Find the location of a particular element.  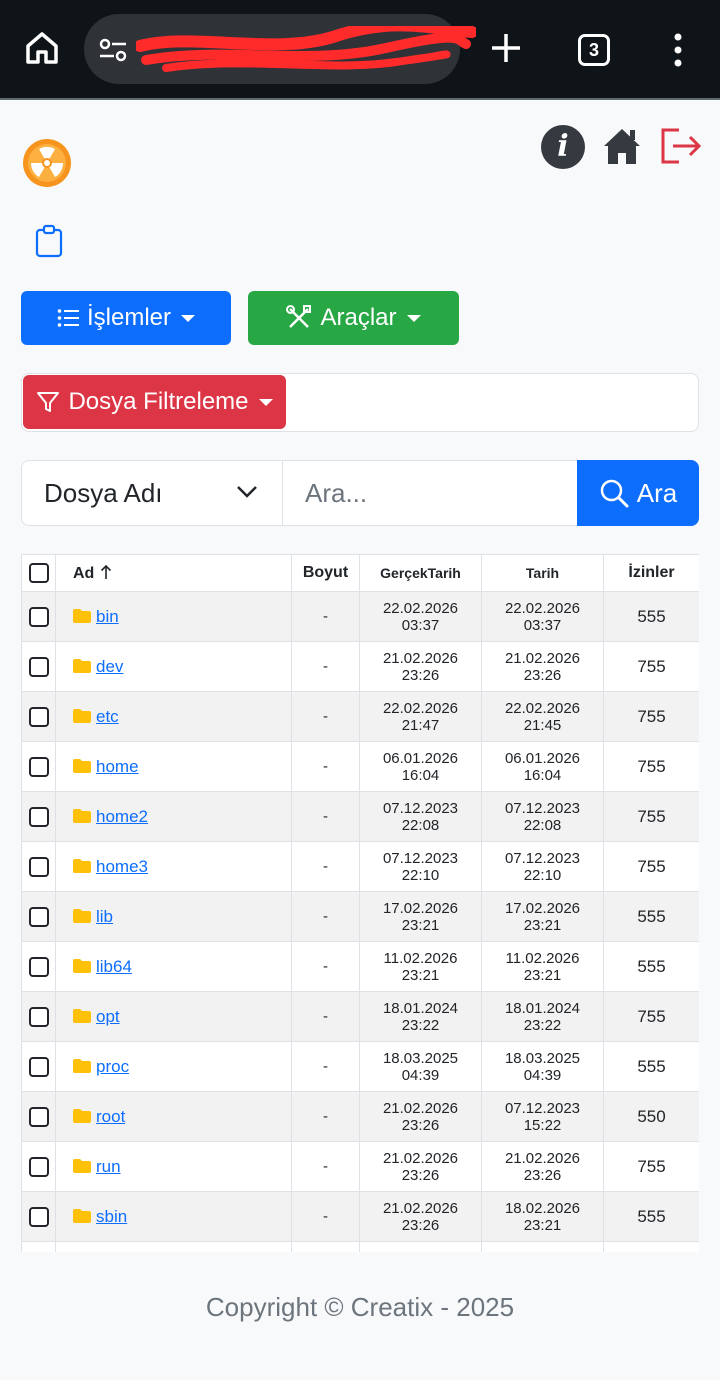

permissions-cell is located at coordinates (651, 1246).